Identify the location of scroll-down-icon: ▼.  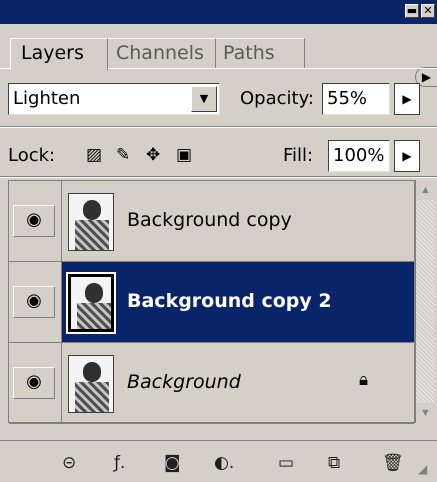
(425, 413).